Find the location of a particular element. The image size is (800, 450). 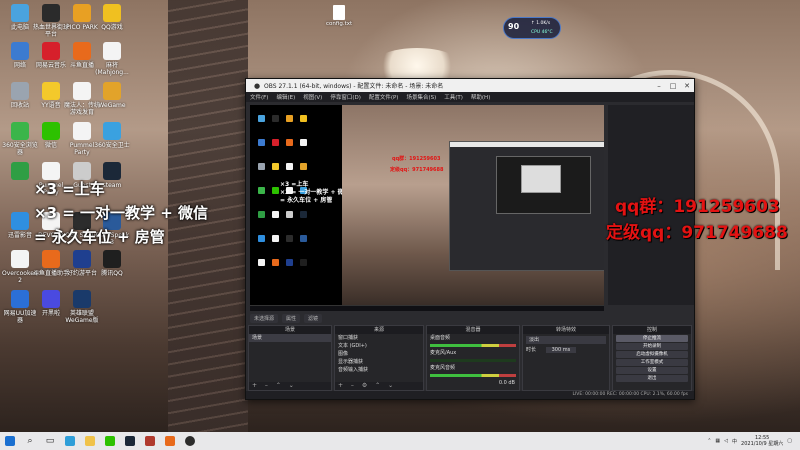

mixer-channel-label: 桌面音频 is located at coordinates (440, 338).